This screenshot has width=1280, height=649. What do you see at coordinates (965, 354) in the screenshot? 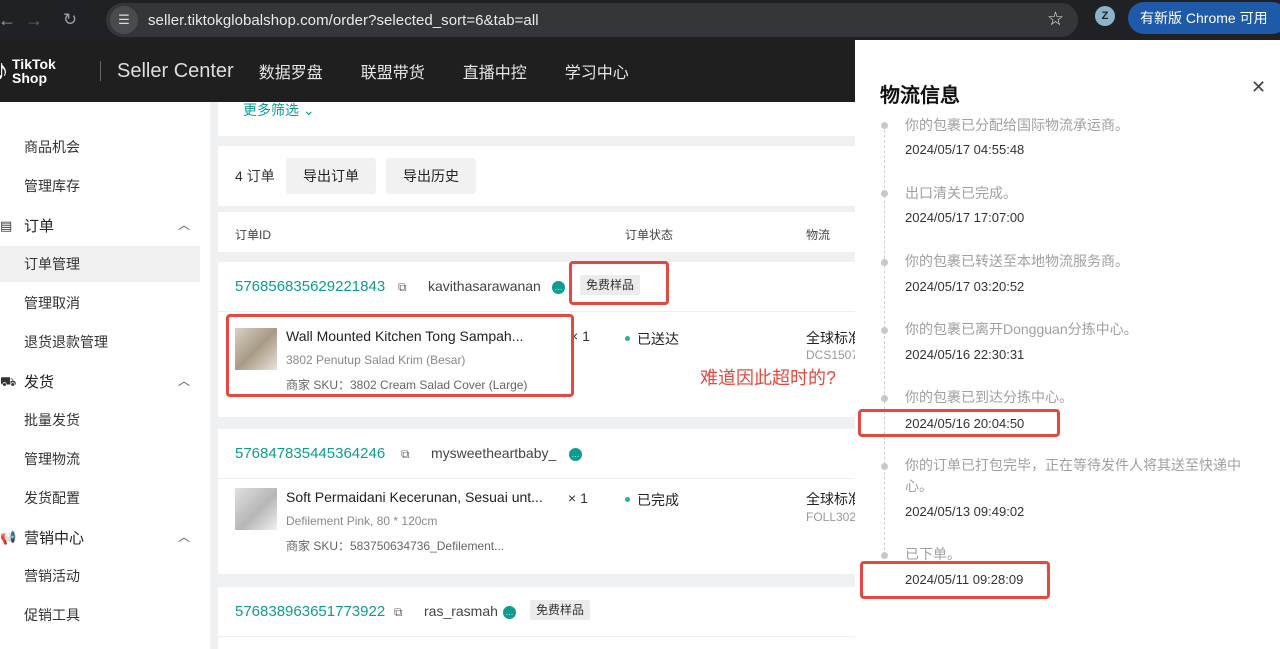
I see `timeline-event-time: 2024/05/16 22:30:31` at bounding box center [965, 354].